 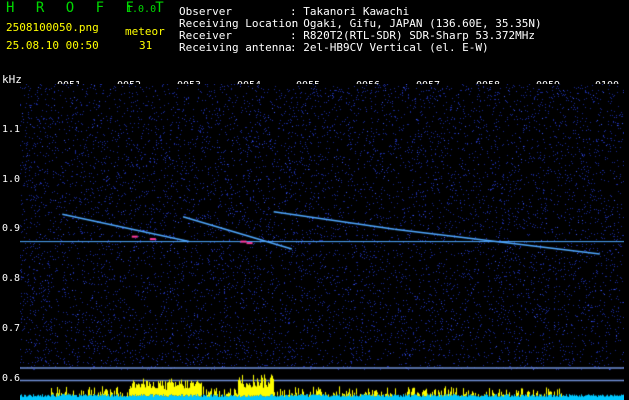 What do you see at coordinates (11, 378) in the screenshot?
I see `frequency-tick: 0.6` at bounding box center [11, 378].